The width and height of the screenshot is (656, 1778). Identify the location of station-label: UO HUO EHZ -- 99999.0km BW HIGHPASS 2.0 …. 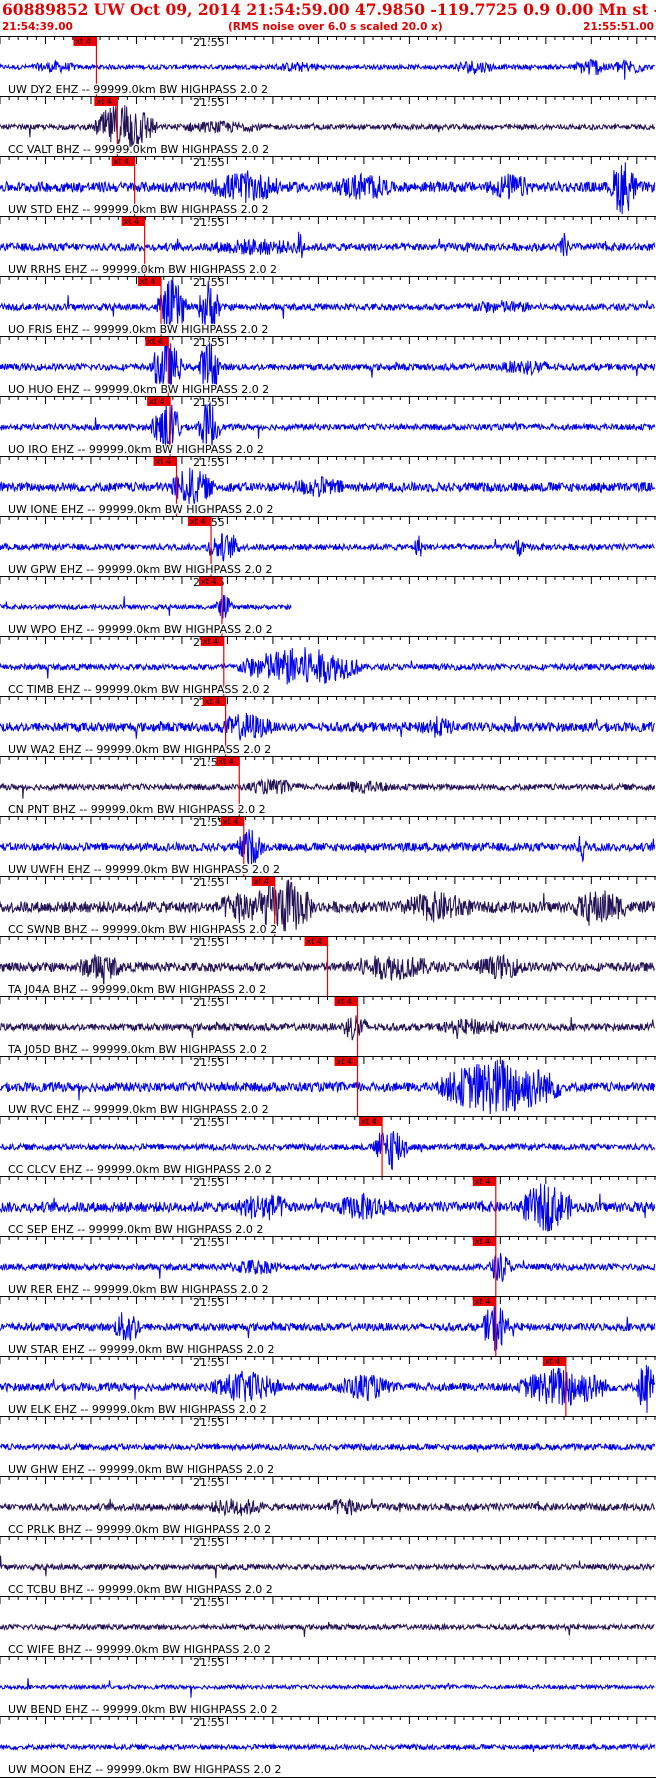
(138, 389).